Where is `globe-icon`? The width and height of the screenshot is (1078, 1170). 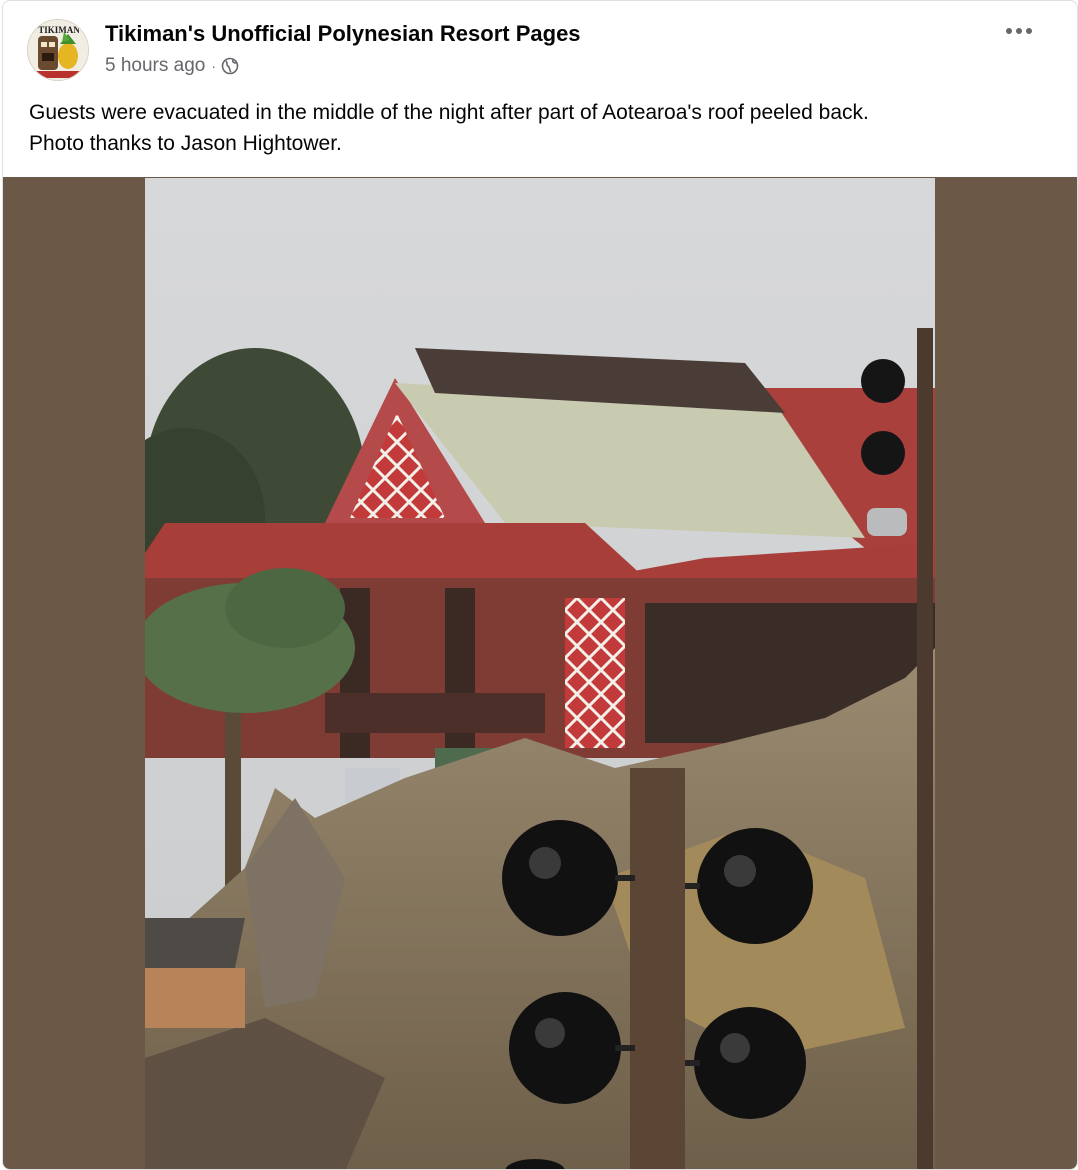 globe-icon is located at coordinates (230, 66).